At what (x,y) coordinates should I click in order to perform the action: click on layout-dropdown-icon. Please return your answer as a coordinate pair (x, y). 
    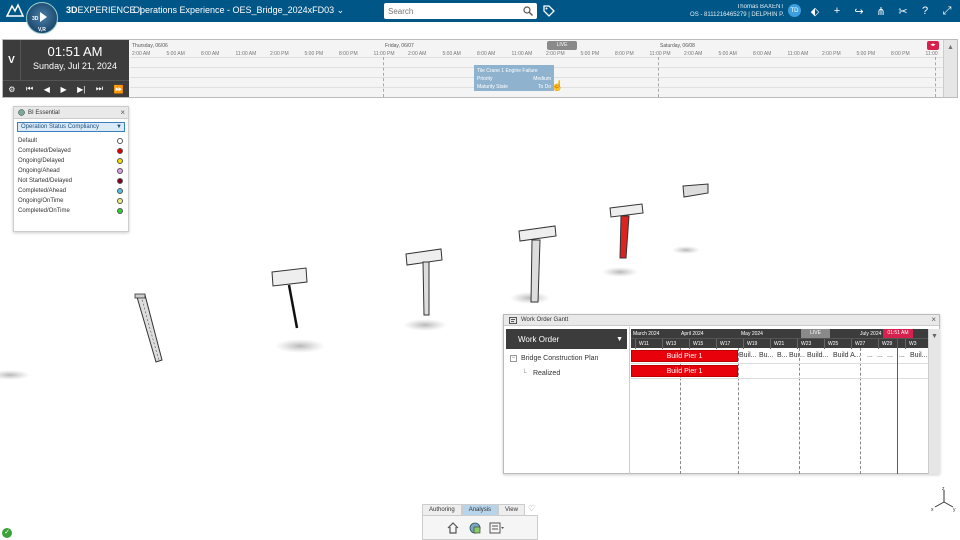
    Looking at the image, I should click on (497, 528).